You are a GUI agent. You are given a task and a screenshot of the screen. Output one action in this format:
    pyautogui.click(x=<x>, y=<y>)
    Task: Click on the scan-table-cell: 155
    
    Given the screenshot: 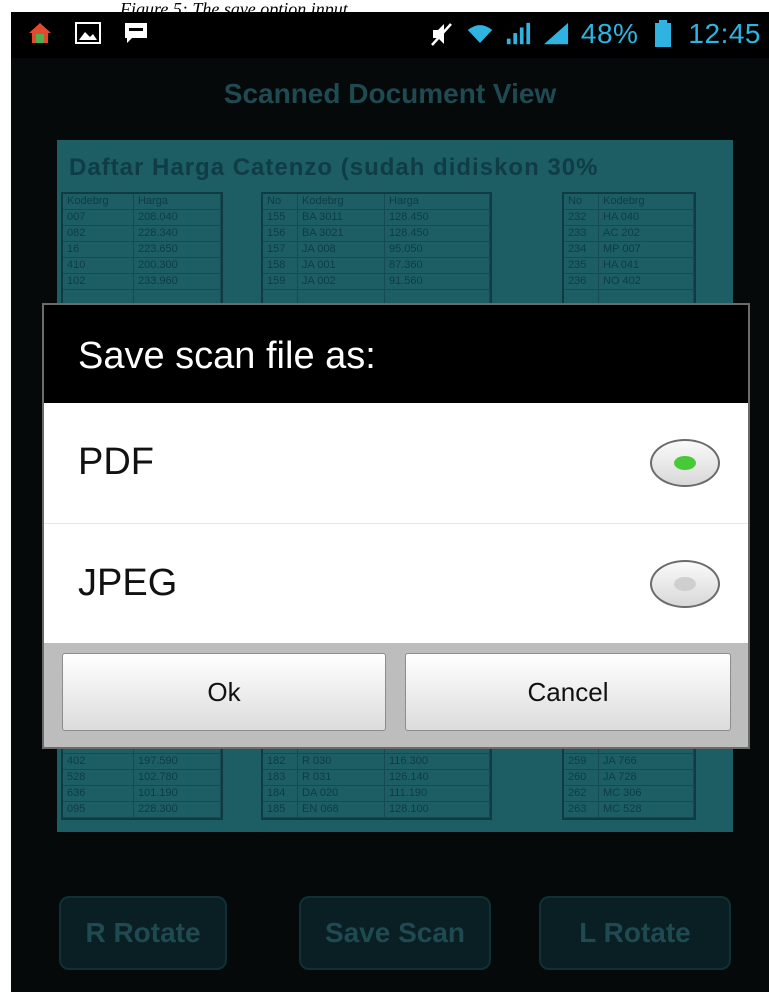 What is the action you would take?
    pyautogui.click(x=280, y=217)
    